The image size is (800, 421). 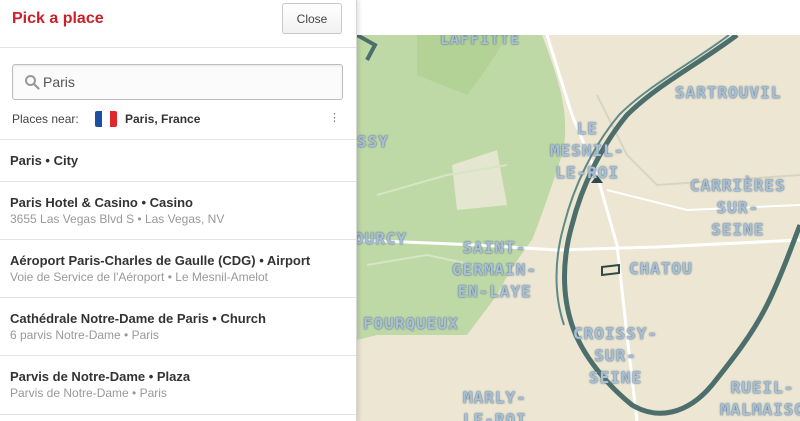 I want to click on search-icon, so click(x=32, y=82).